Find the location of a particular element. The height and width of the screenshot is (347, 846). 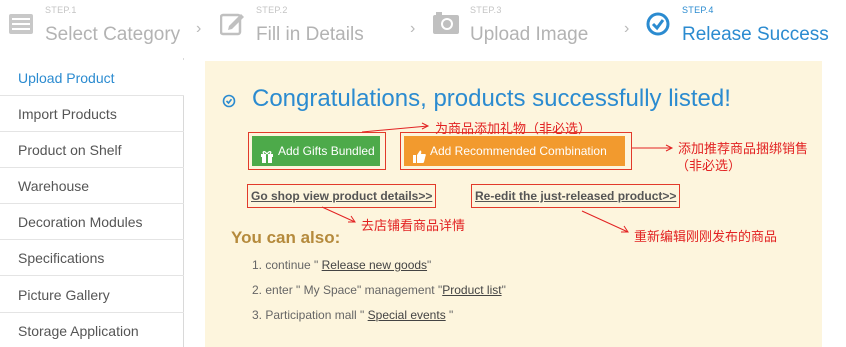

list-icon is located at coordinates (21, 26).